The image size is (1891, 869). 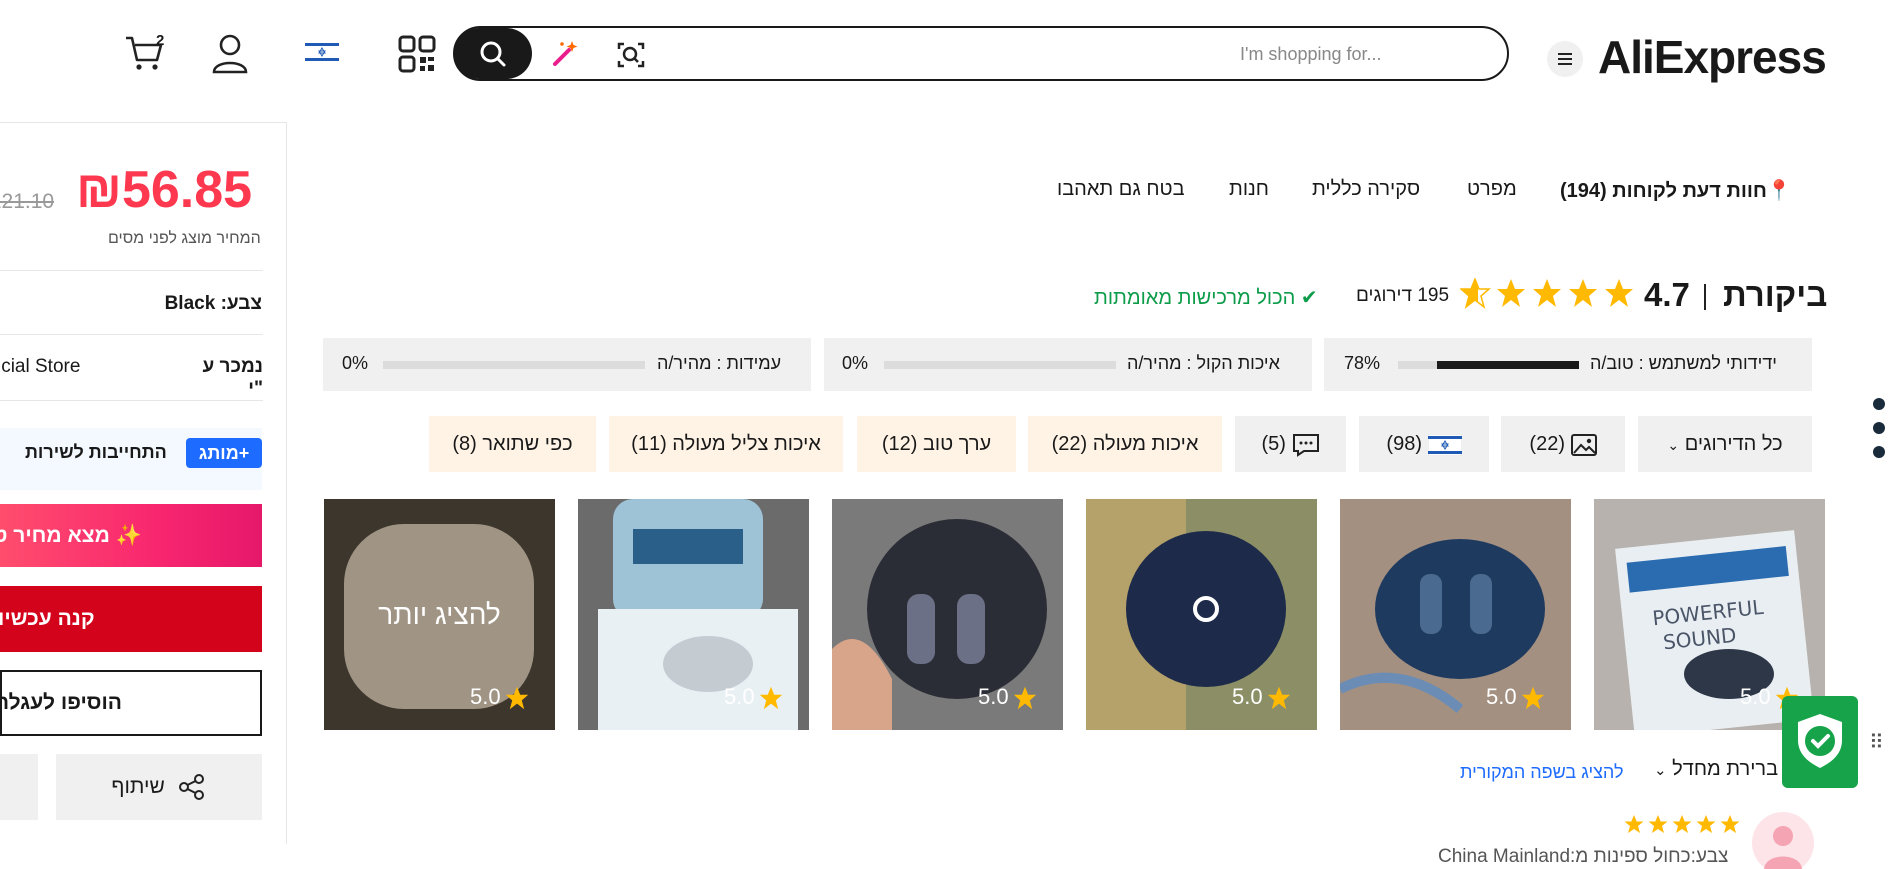 I want to click on reviews-title: ביקורת, so click(x=1775, y=294).